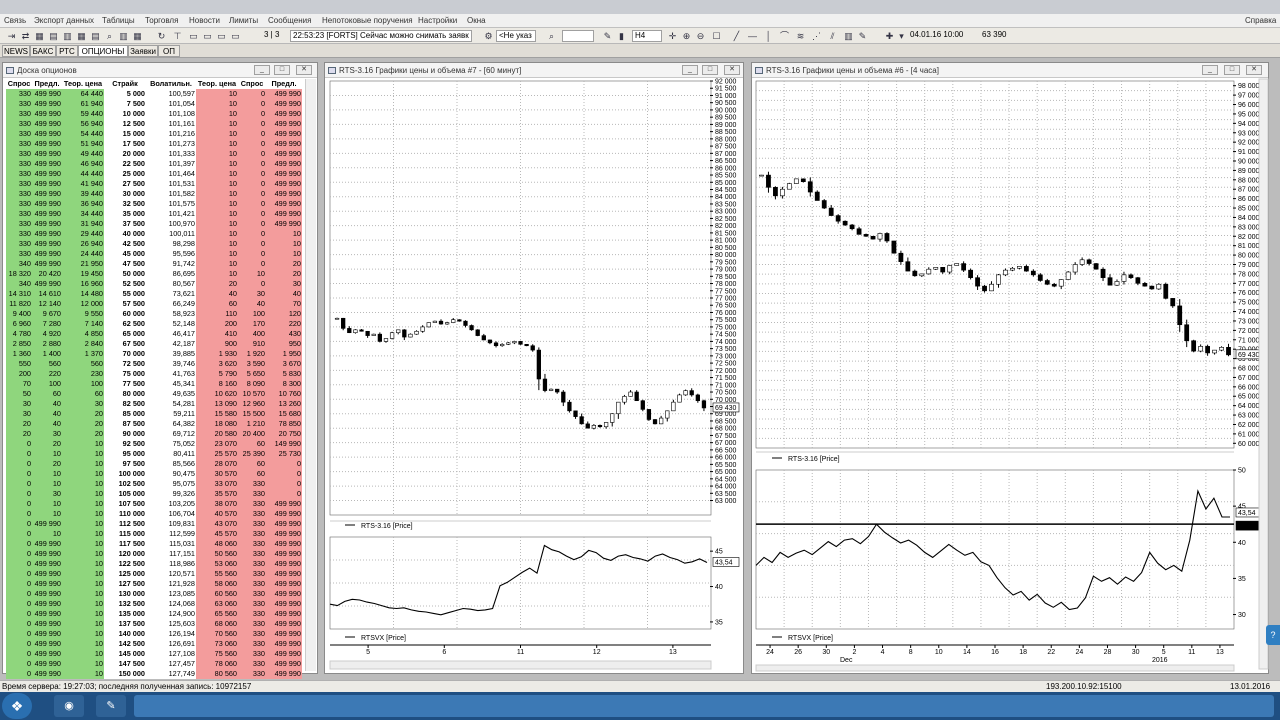 This screenshot has height=720, width=1280. What do you see at coordinates (171, 414) in the screenshot?
I see `option-cell: 59,211` at bounding box center [171, 414].